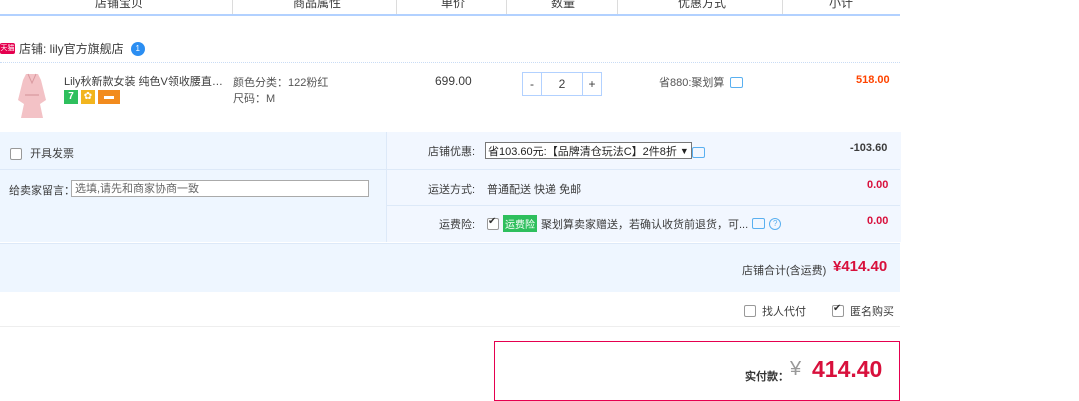 The image size is (1079, 401). Describe the element at coordinates (457, 225) in the screenshot. I see `insurance-label: 运费险:` at that location.